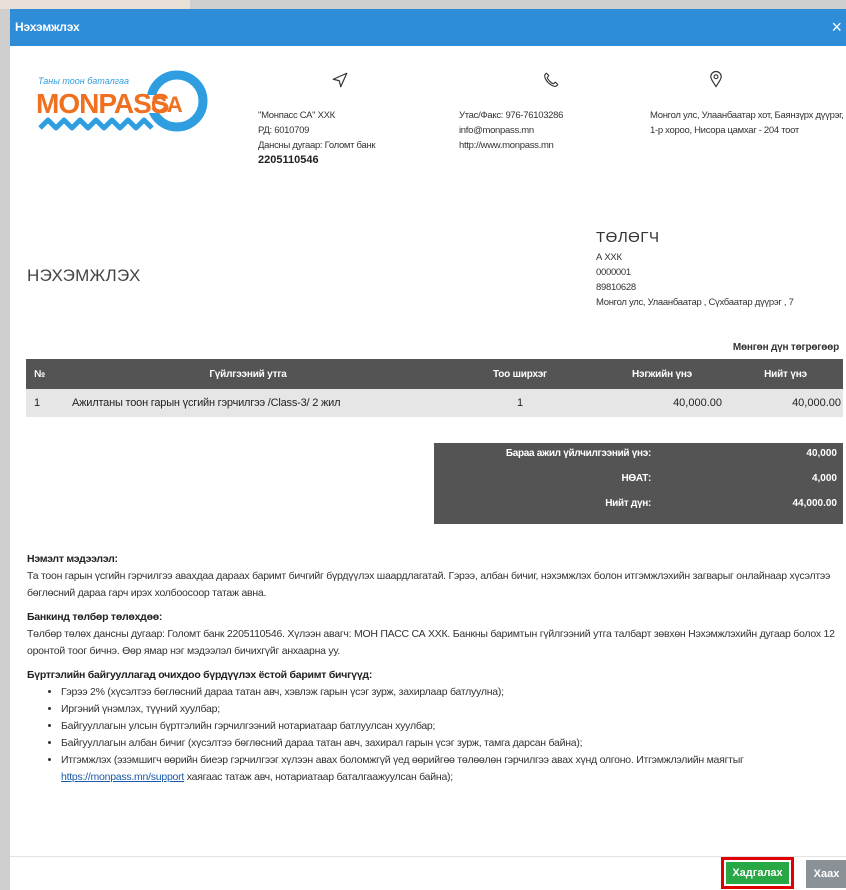  Describe the element at coordinates (716, 79) in the screenshot. I see `location-icon` at that location.